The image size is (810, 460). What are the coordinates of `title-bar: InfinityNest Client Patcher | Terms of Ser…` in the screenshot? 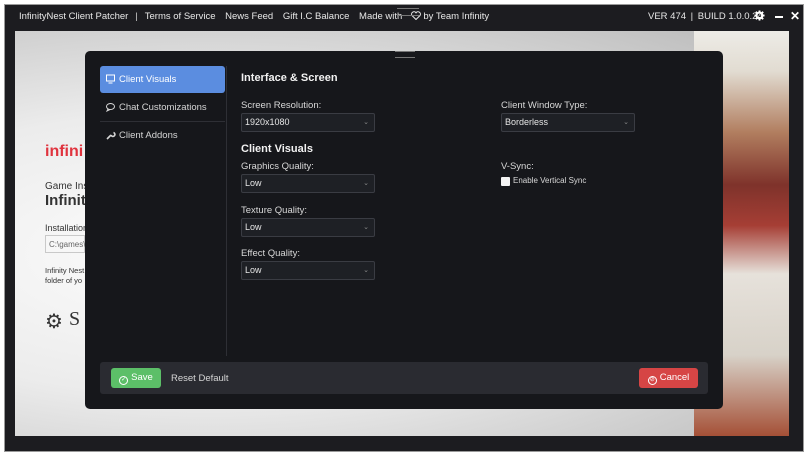 It's located at (404, 16).